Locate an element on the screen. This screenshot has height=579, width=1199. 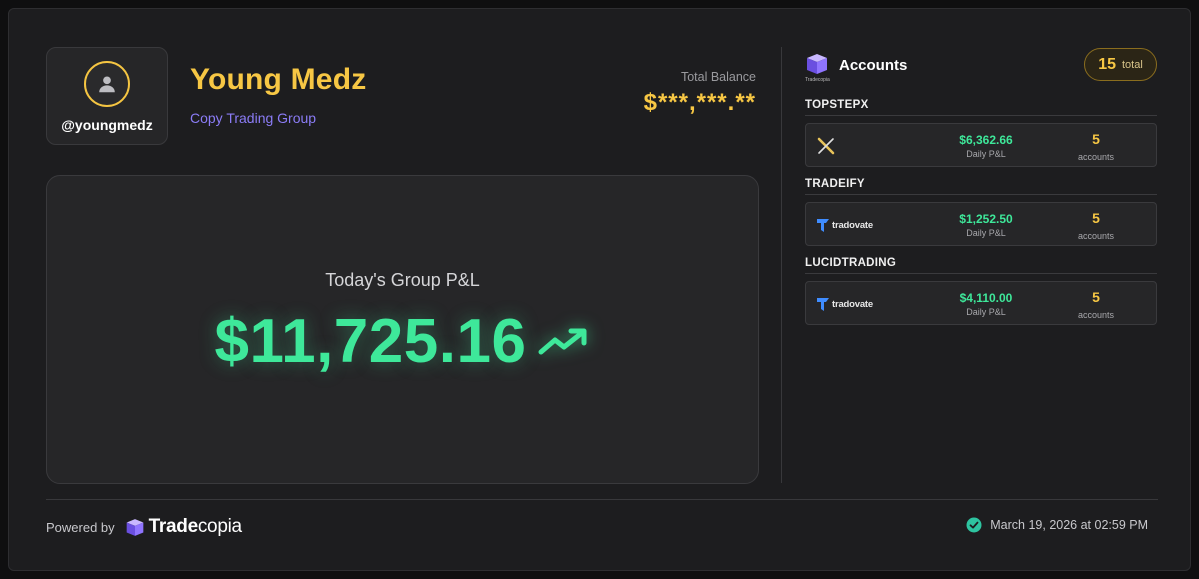
profile-name: Young Medz is located at coordinates (278, 79).